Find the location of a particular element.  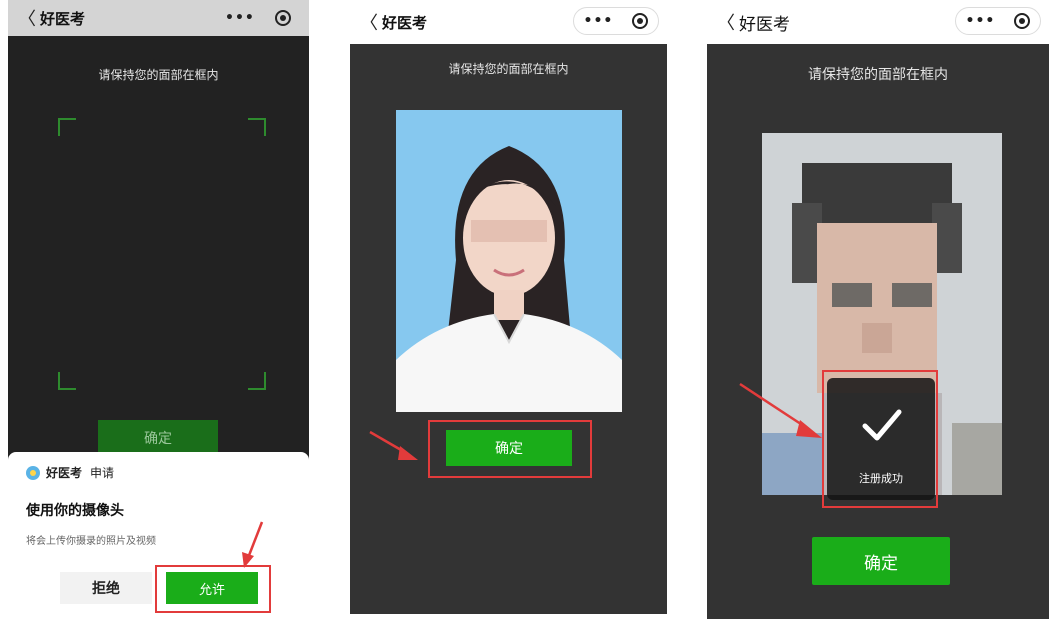

frame-corner-top-right is located at coordinates (257, 127).